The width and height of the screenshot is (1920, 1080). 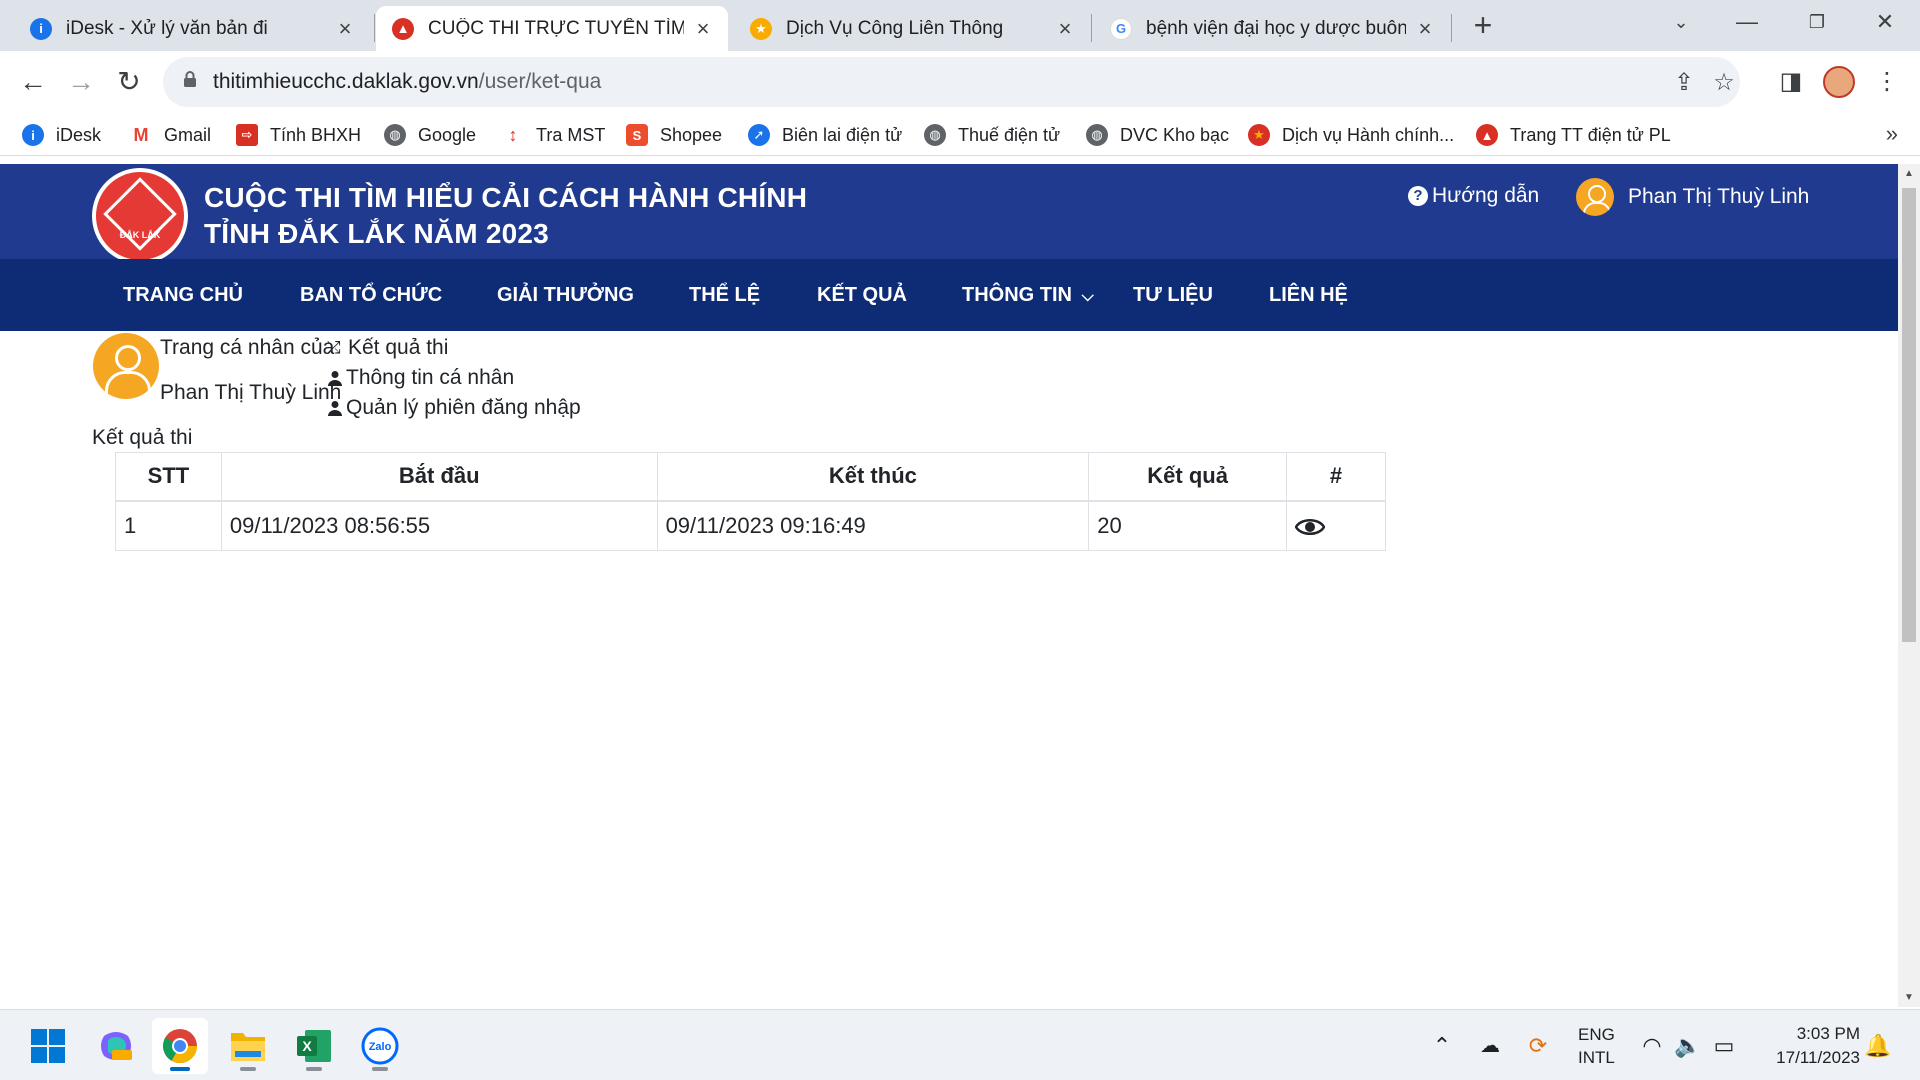 What do you see at coordinates (1652, 1046) in the screenshot?
I see `wifi-icon: ◠` at bounding box center [1652, 1046].